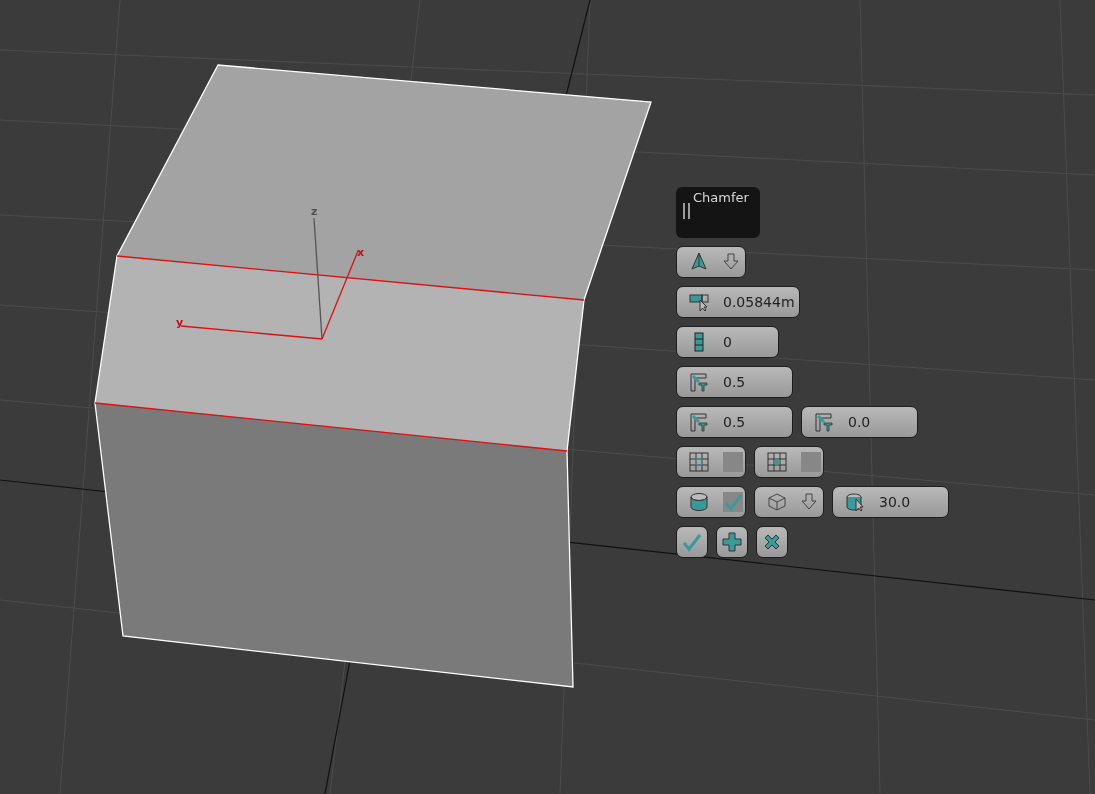  I want to click on caddy-title: Chamfer, so click(721, 197).